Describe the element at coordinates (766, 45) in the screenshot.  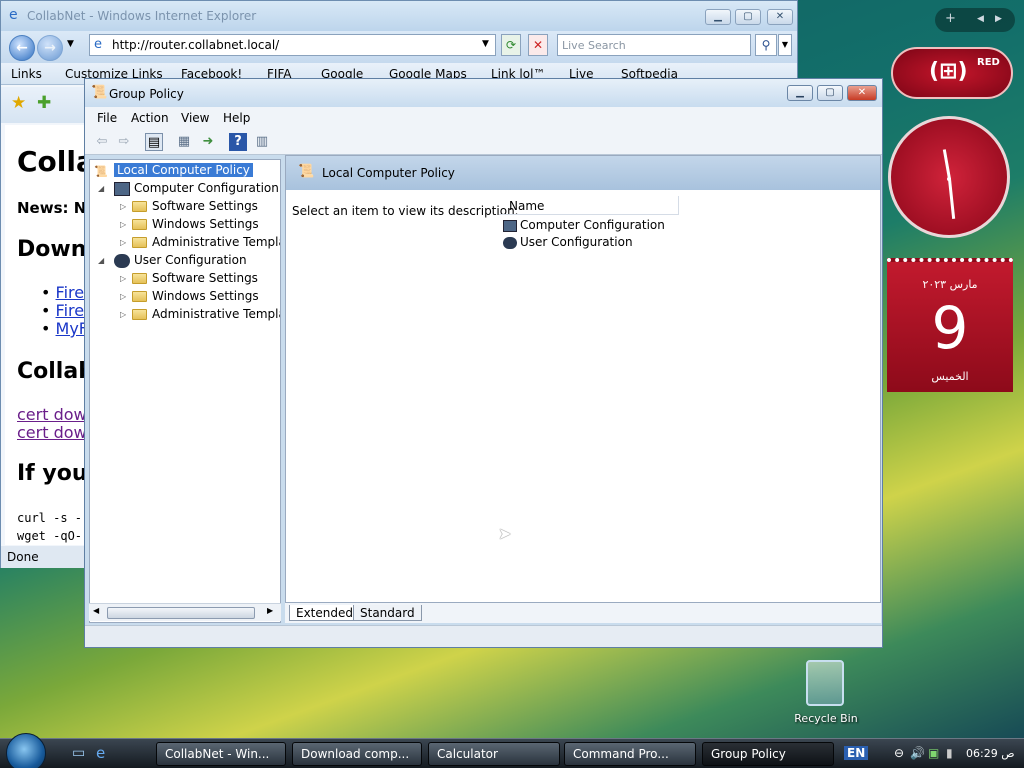
I see `search-icon: ⚲` at that location.